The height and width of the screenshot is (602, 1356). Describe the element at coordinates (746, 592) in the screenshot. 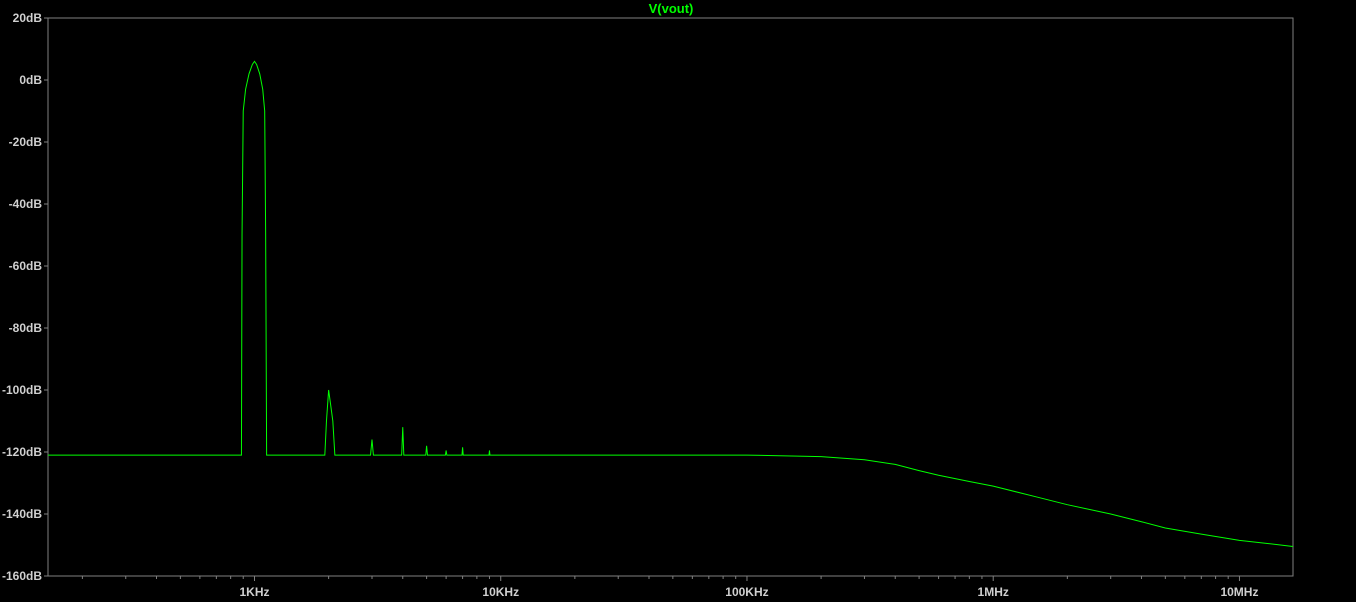

I see `x-tick-label: 100KHz` at that location.